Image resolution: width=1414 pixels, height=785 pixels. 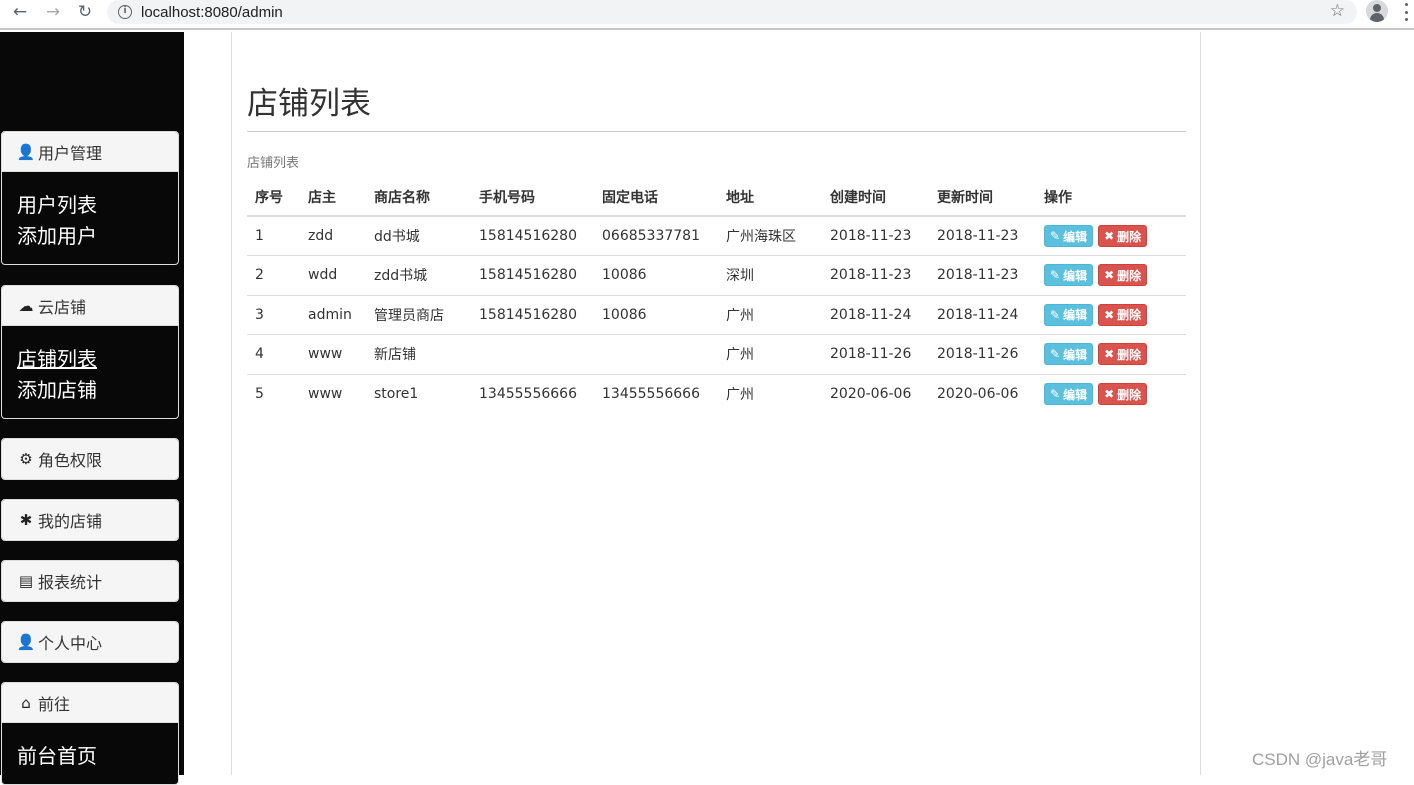 What do you see at coordinates (656, 393) in the screenshot?
I see `table-cell: 13455556666` at bounding box center [656, 393].